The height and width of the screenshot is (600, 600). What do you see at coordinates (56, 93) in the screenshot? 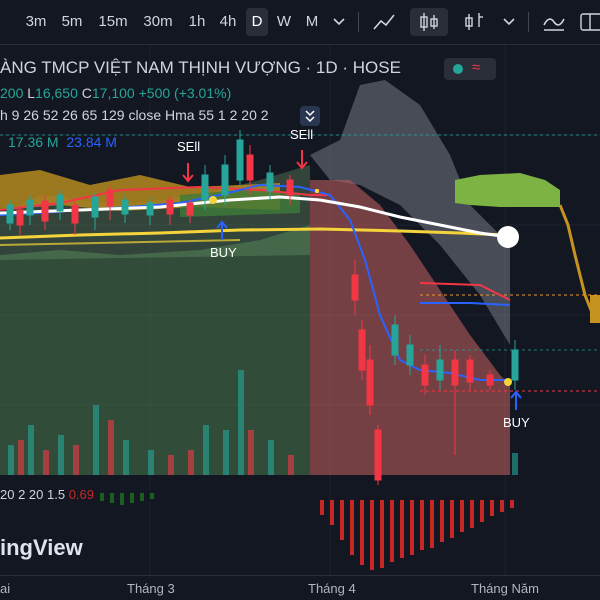
I see `low-value: 16,650` at bounding box center [56, 93].